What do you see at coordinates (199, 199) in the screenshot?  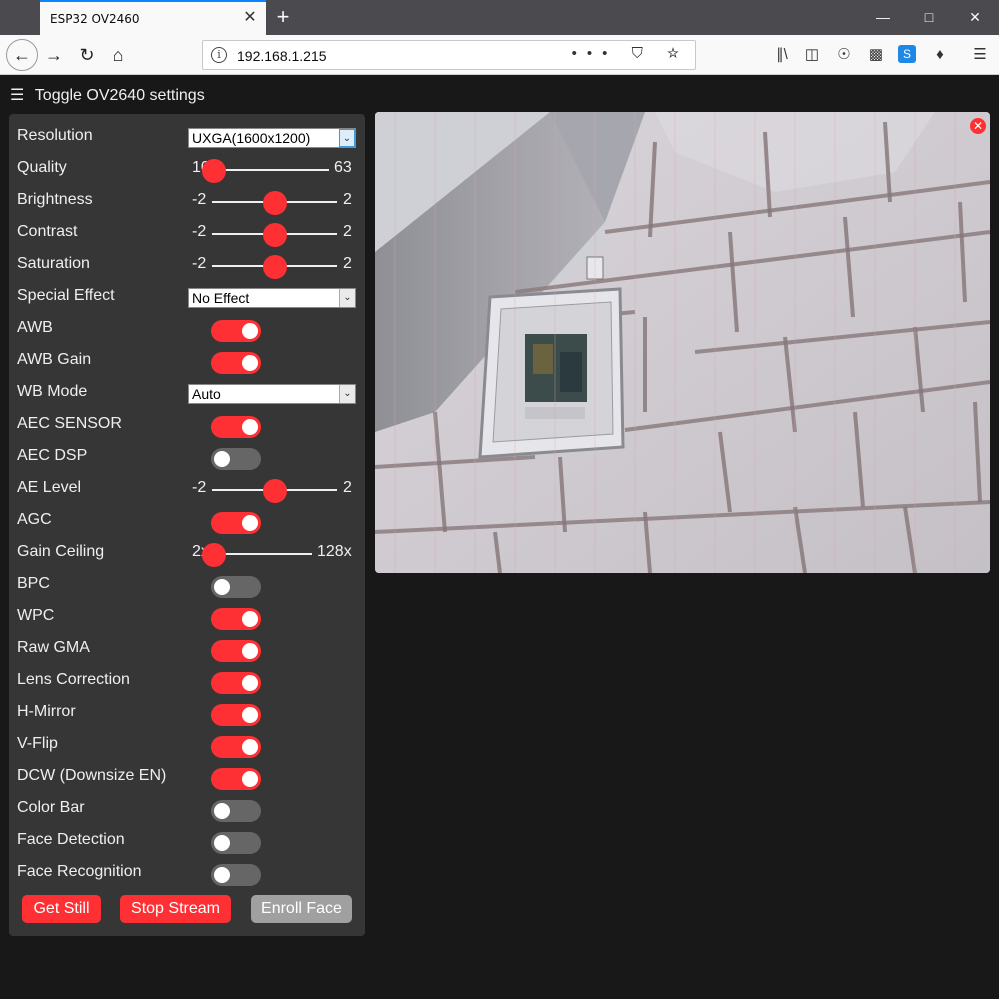 I see `brightness-min: -2` at bounding box center [199, 199].